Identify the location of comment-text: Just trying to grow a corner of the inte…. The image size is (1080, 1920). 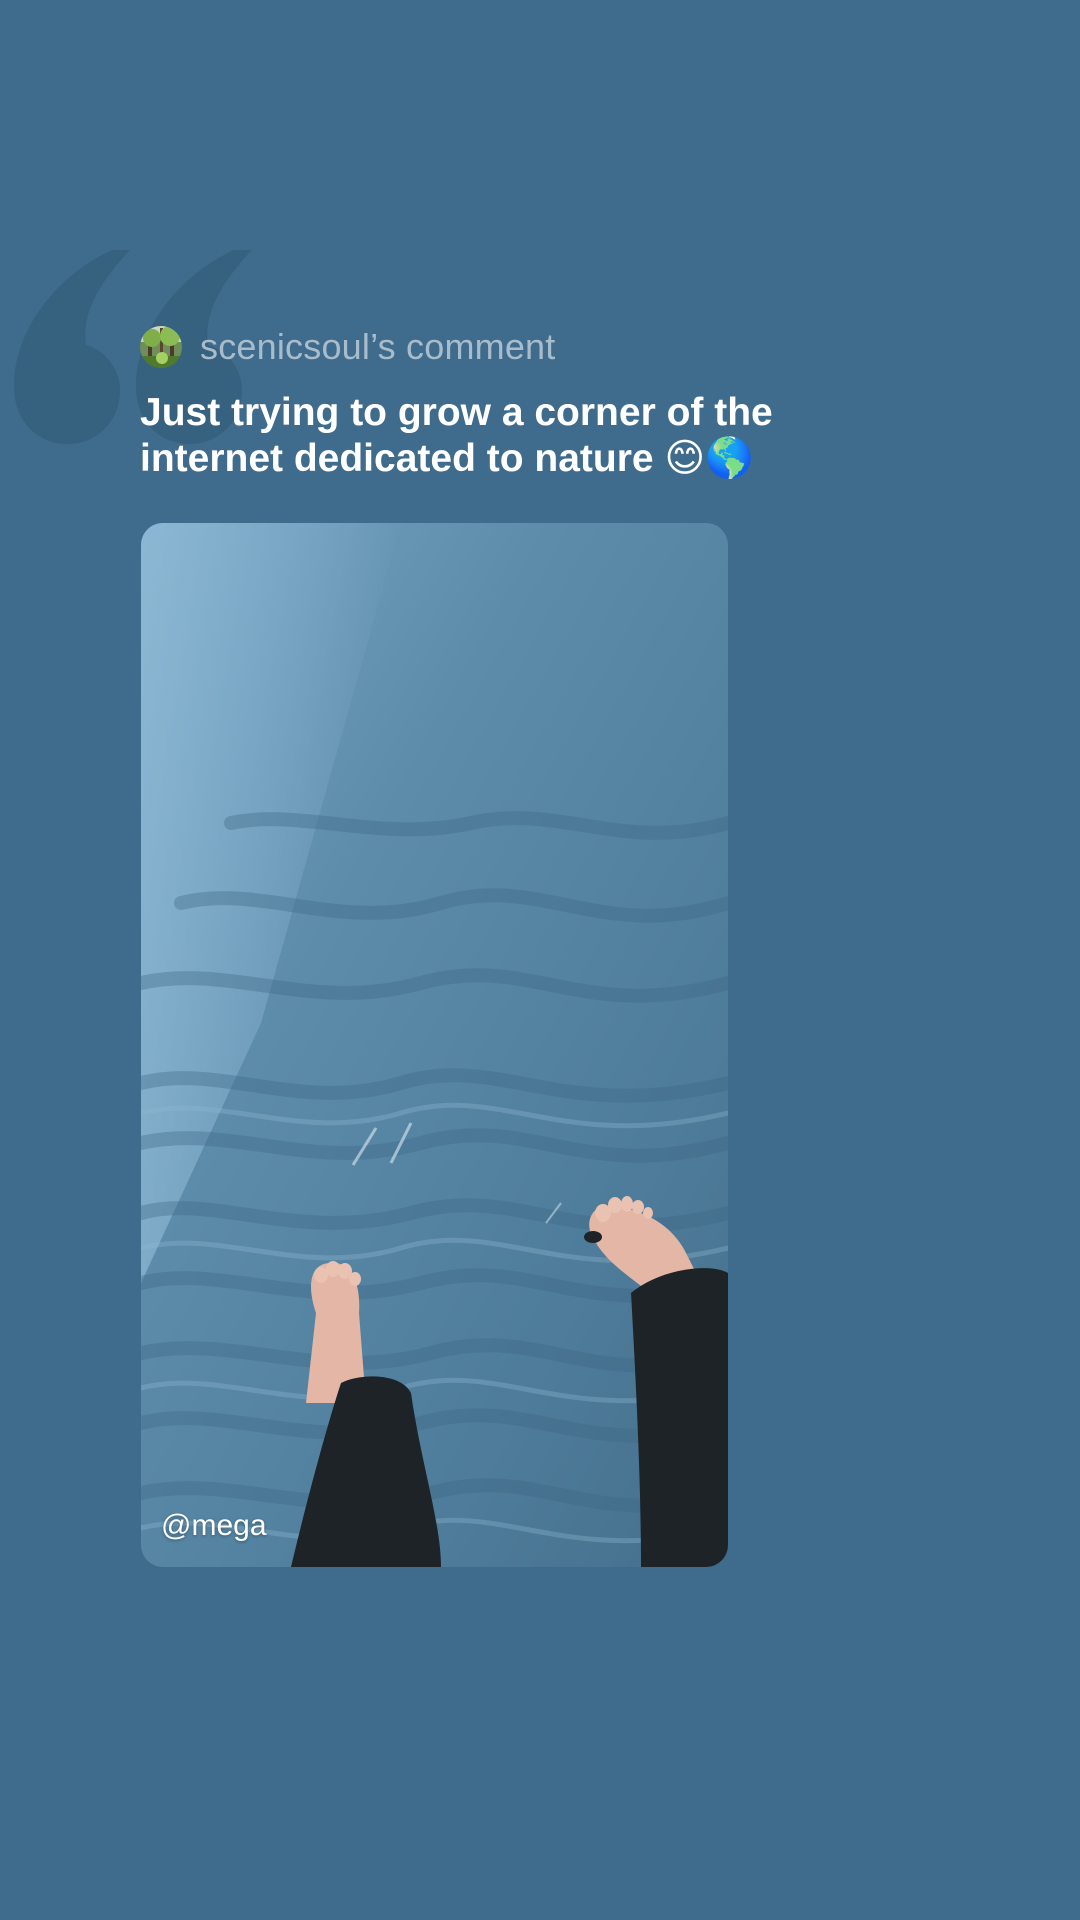
(520, 436).